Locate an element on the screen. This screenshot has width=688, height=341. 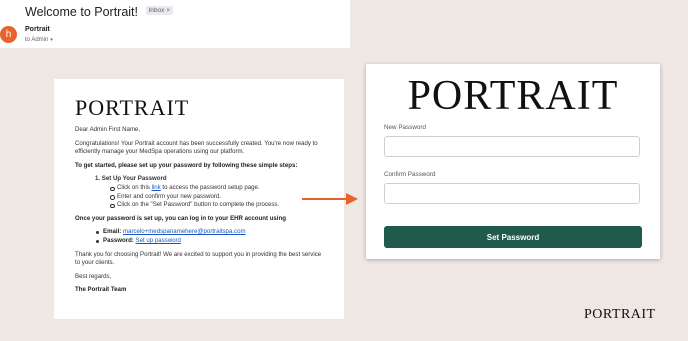
confirm-password-label: Confirm Password is located at coordinates (410, 174).